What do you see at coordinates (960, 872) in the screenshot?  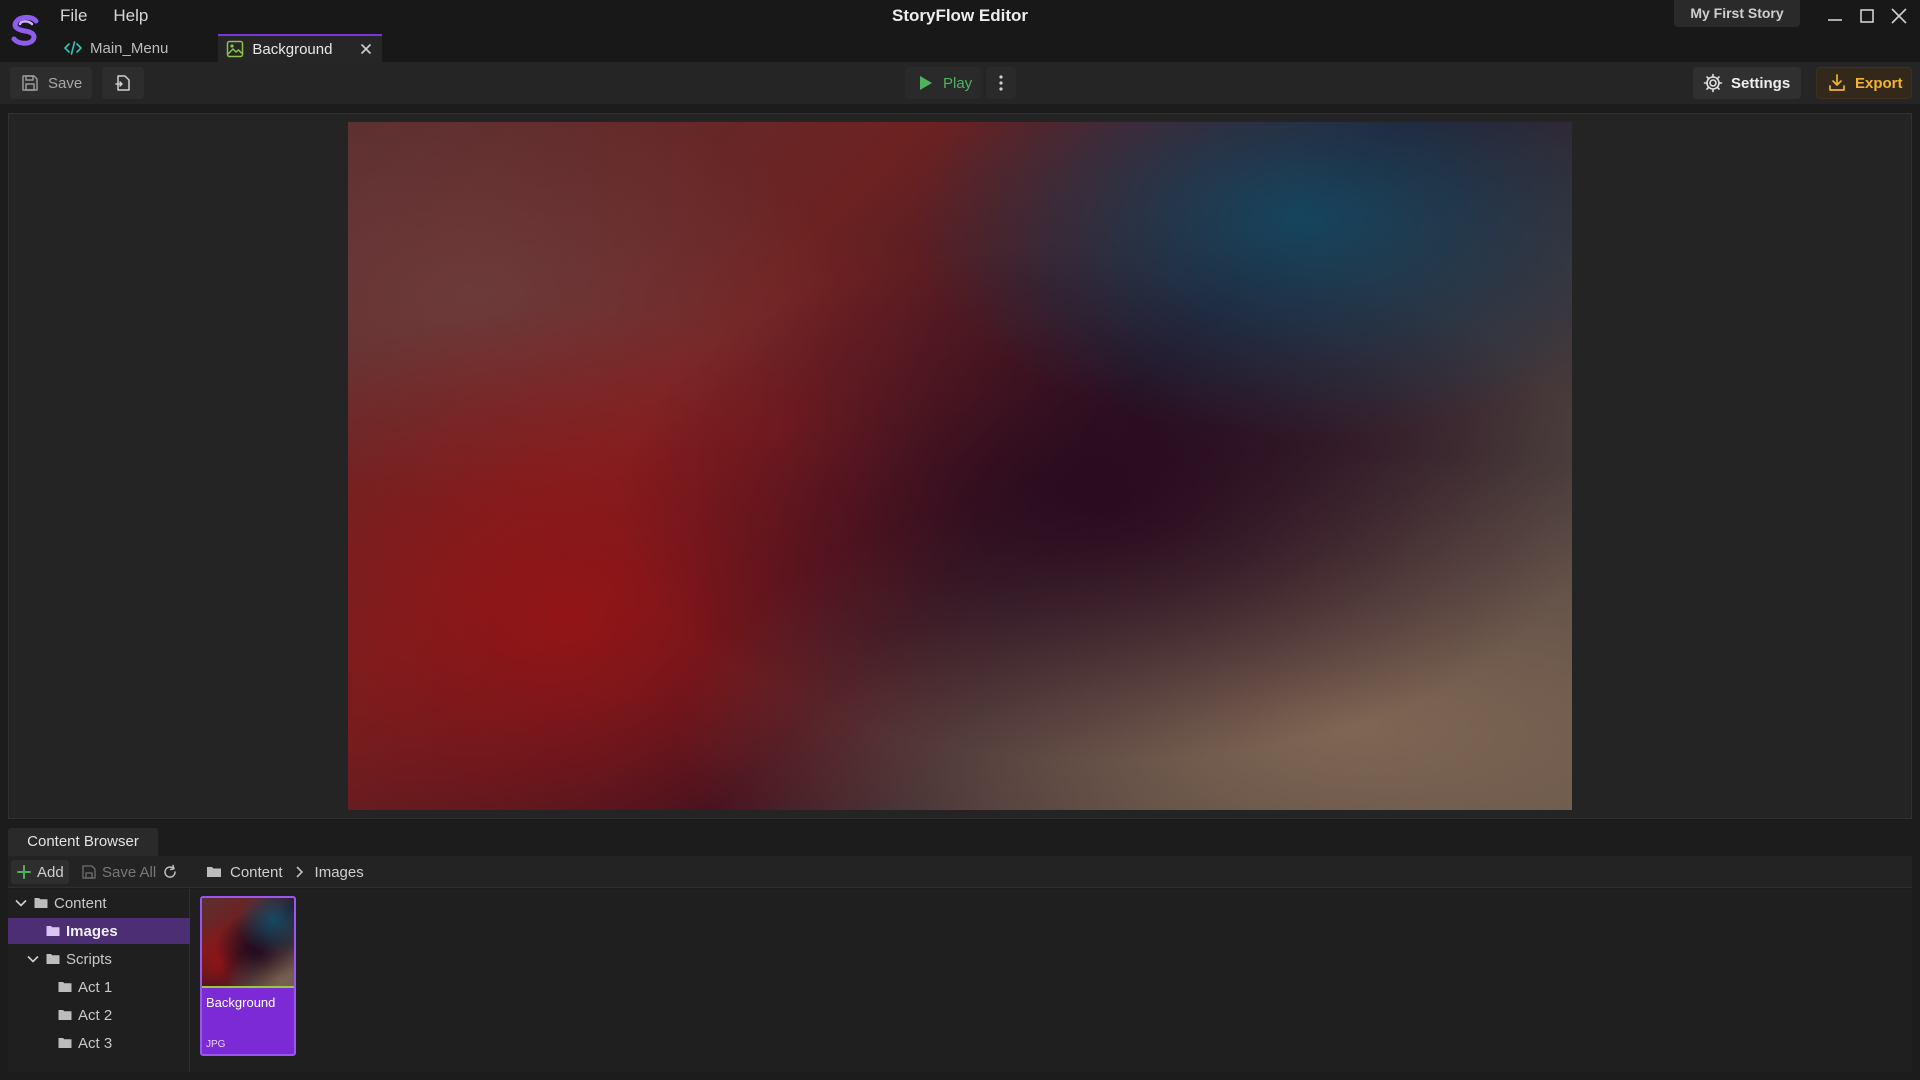 I see `content-browser-toolbar: Add Save All Content Images` at bounding box center [960, 872].